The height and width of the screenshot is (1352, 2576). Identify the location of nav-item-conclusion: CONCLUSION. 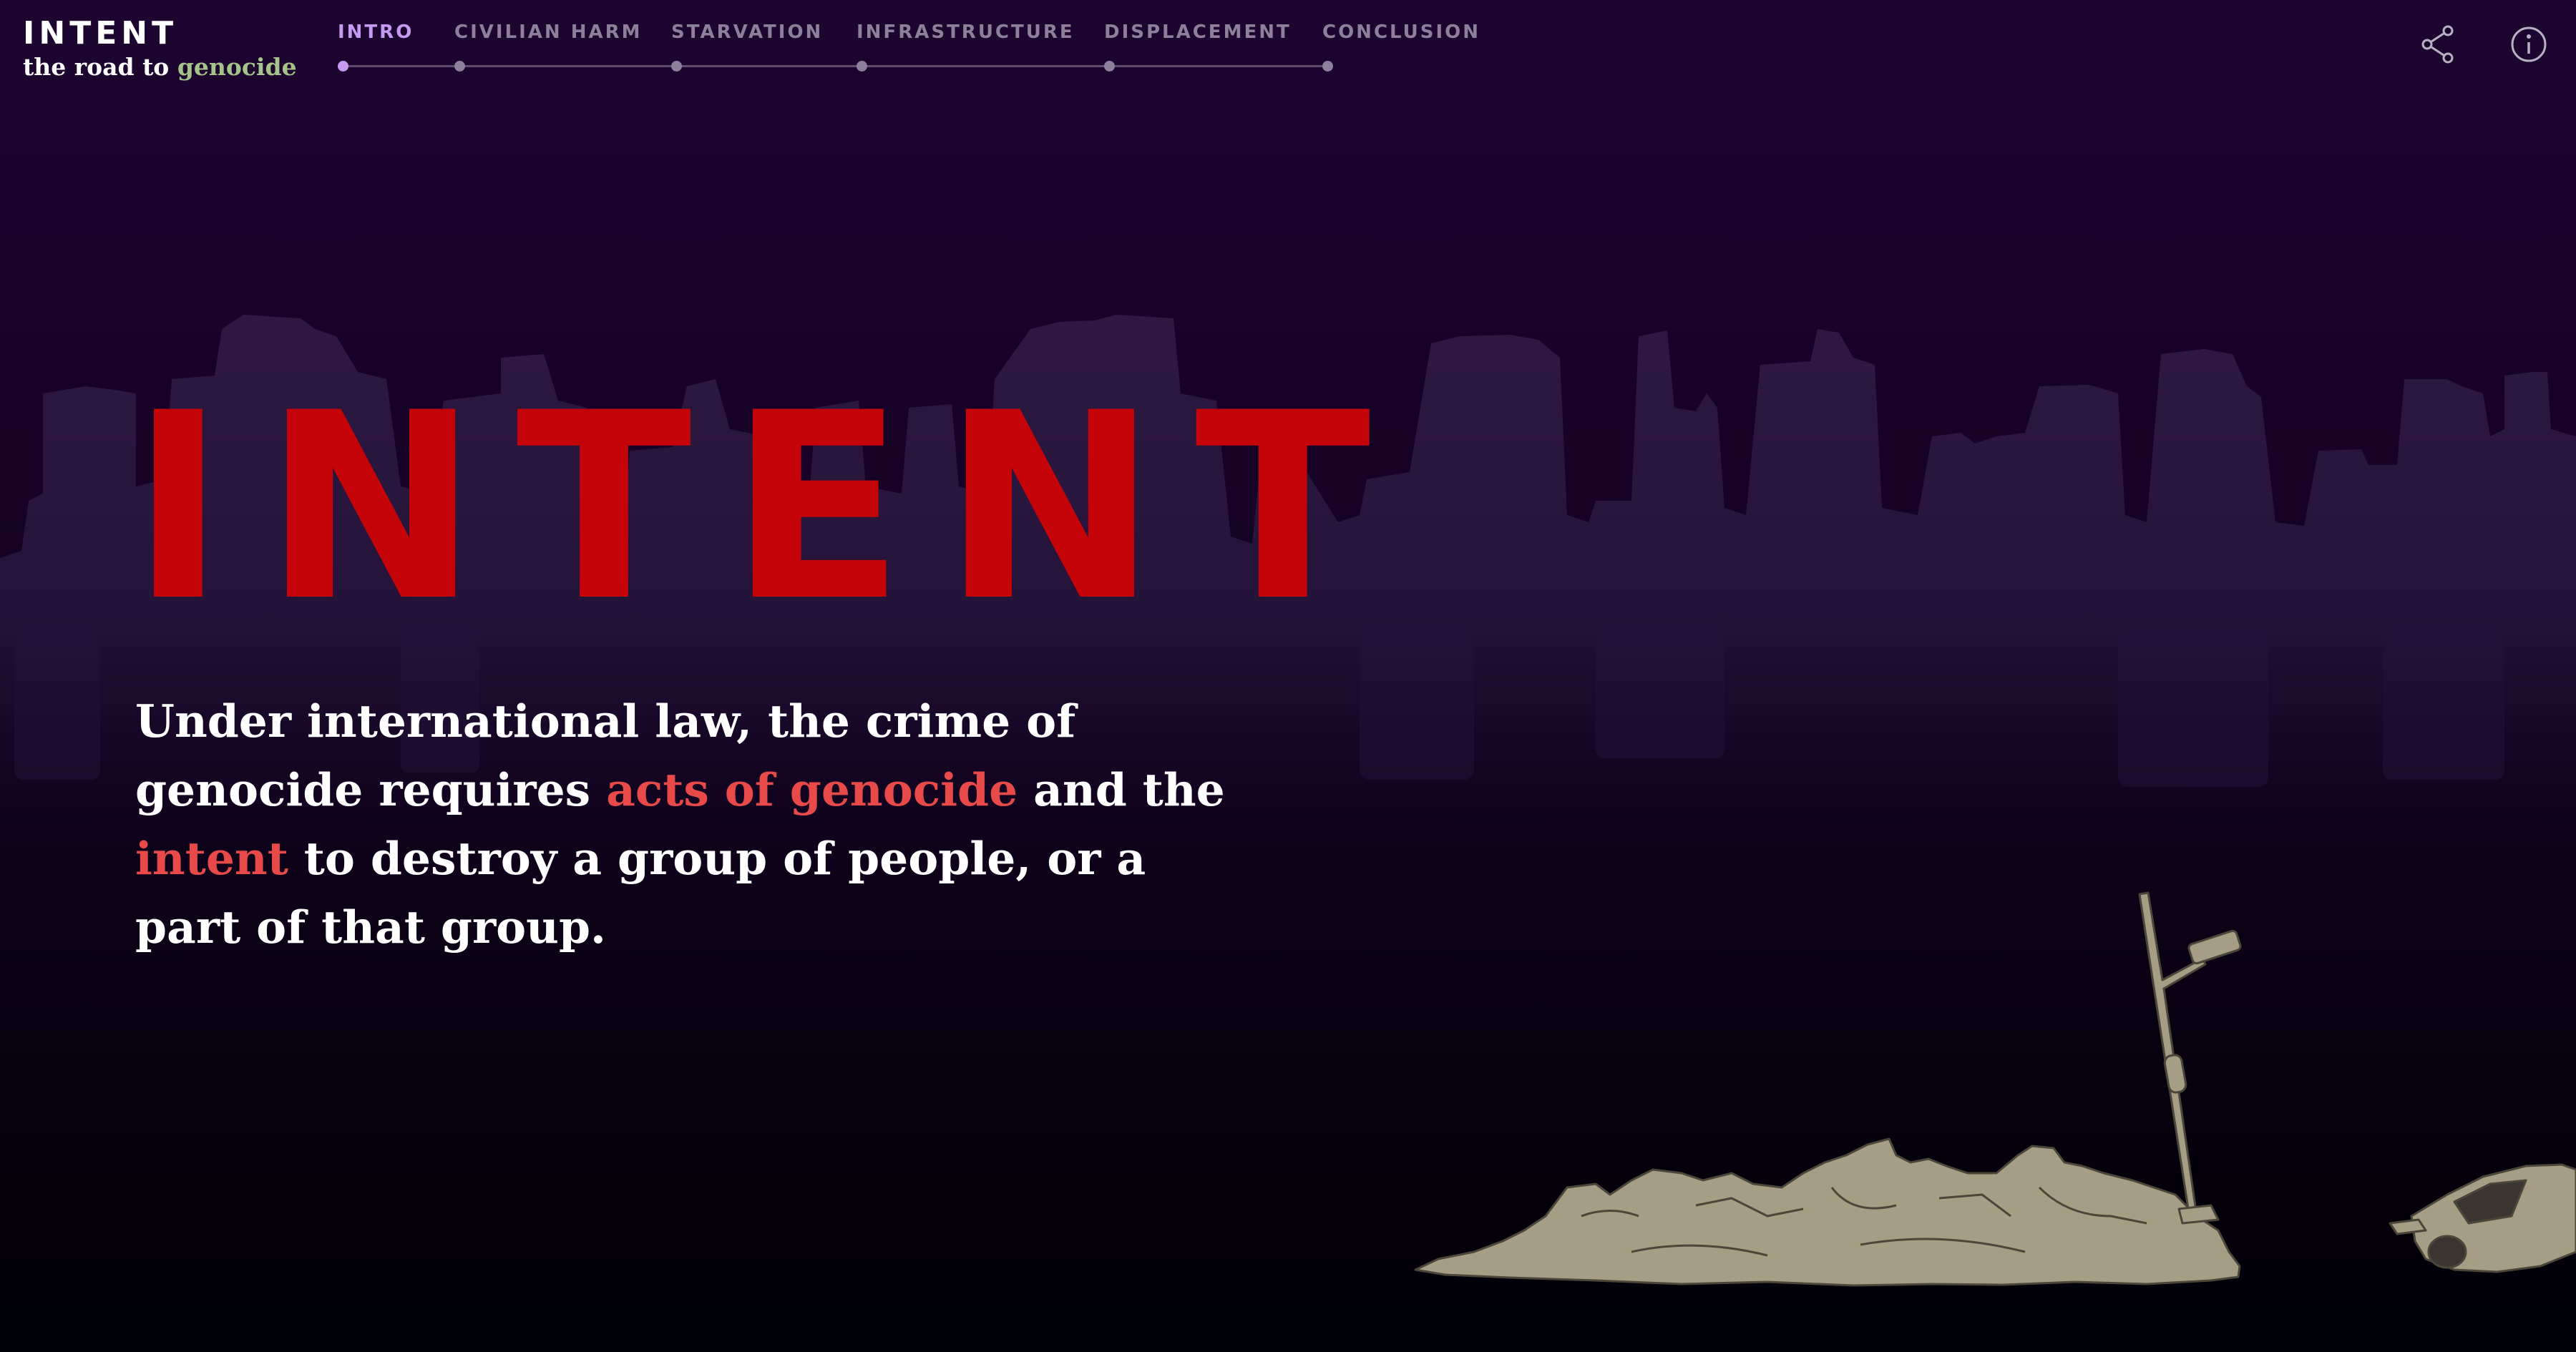
(1401, 32).